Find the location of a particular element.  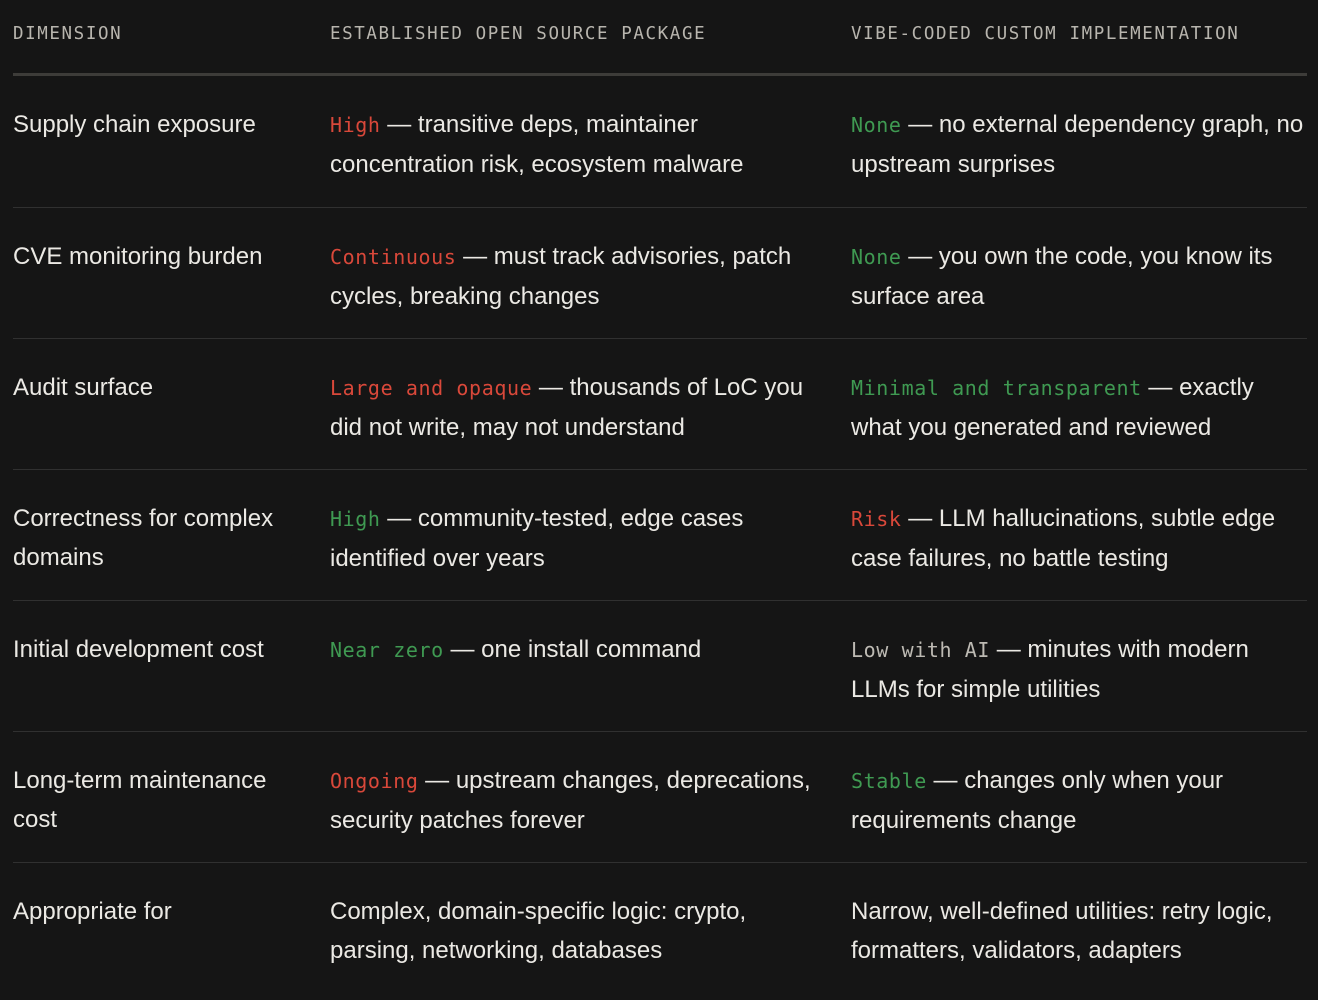

dimension-cell: Correctness for complex domains is located at coordinates (143, 538).